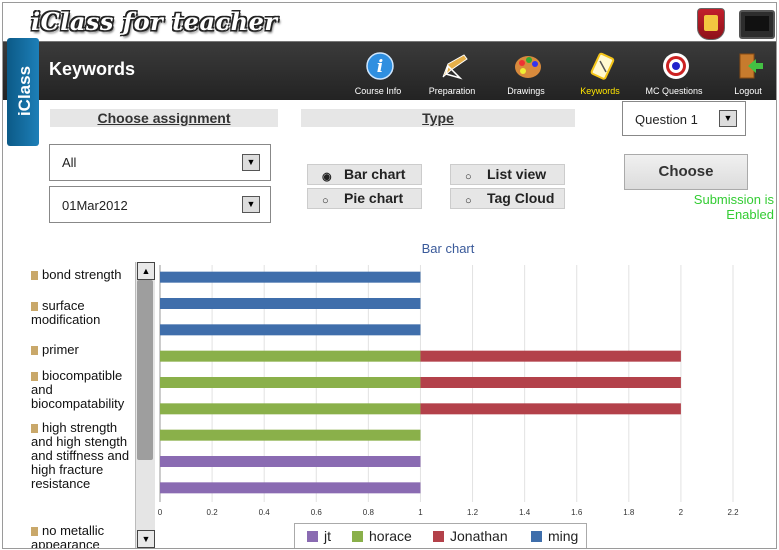 The width and height of the screenshot is (779, 550). Describe the element at coordinates (577, 512) in the screenshot. I see `x-tick-label: 1.6` at that location.